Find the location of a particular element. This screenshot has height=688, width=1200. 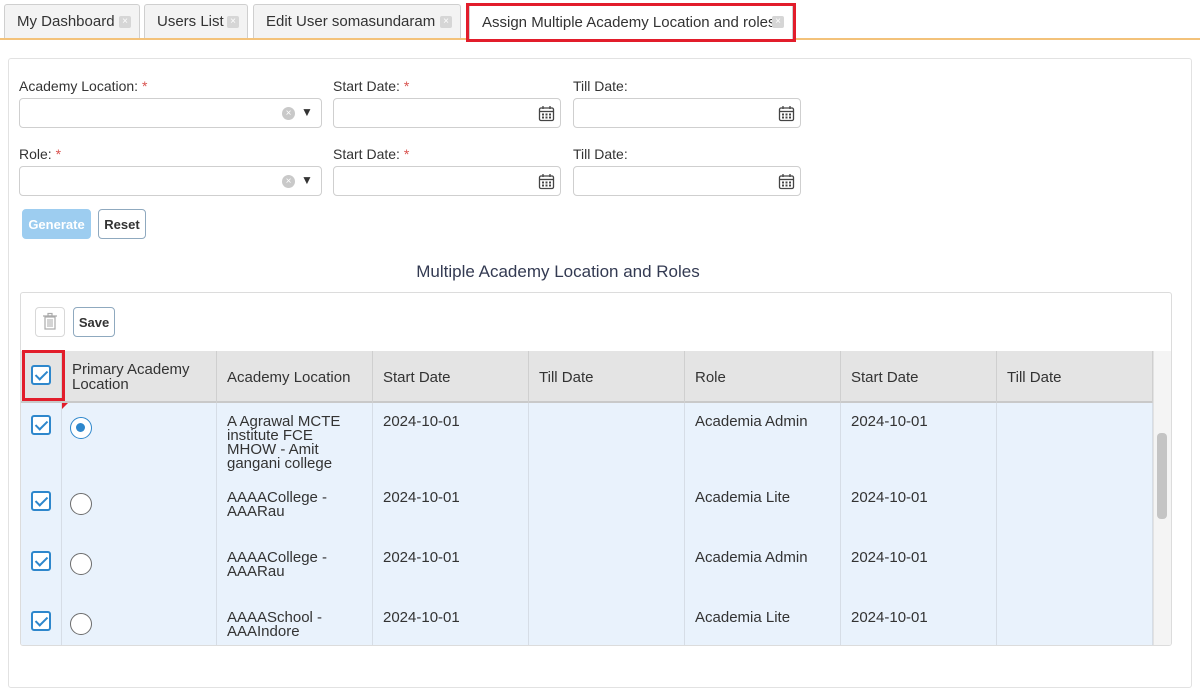

role-till-date-field is located at coordinates (687, 181).